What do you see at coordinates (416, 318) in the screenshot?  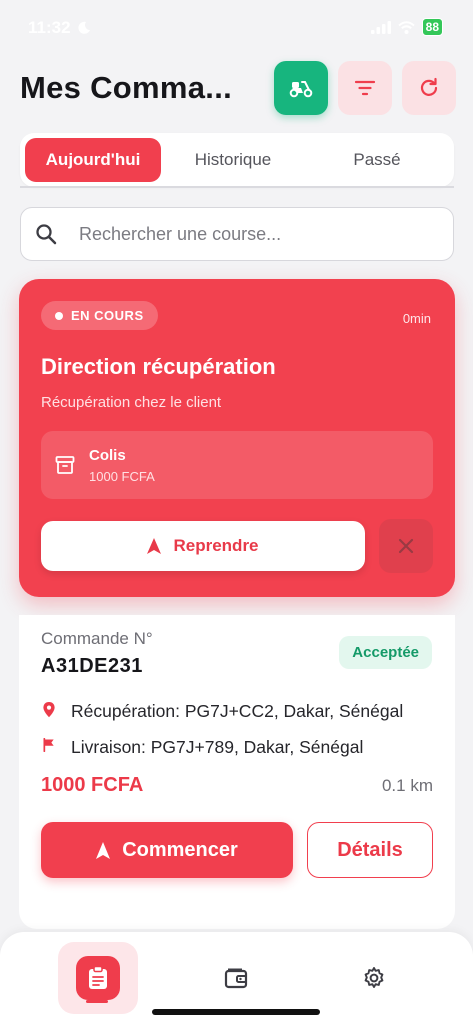 I see `elapsed-time: 0min` at bounding box center [416, 318].